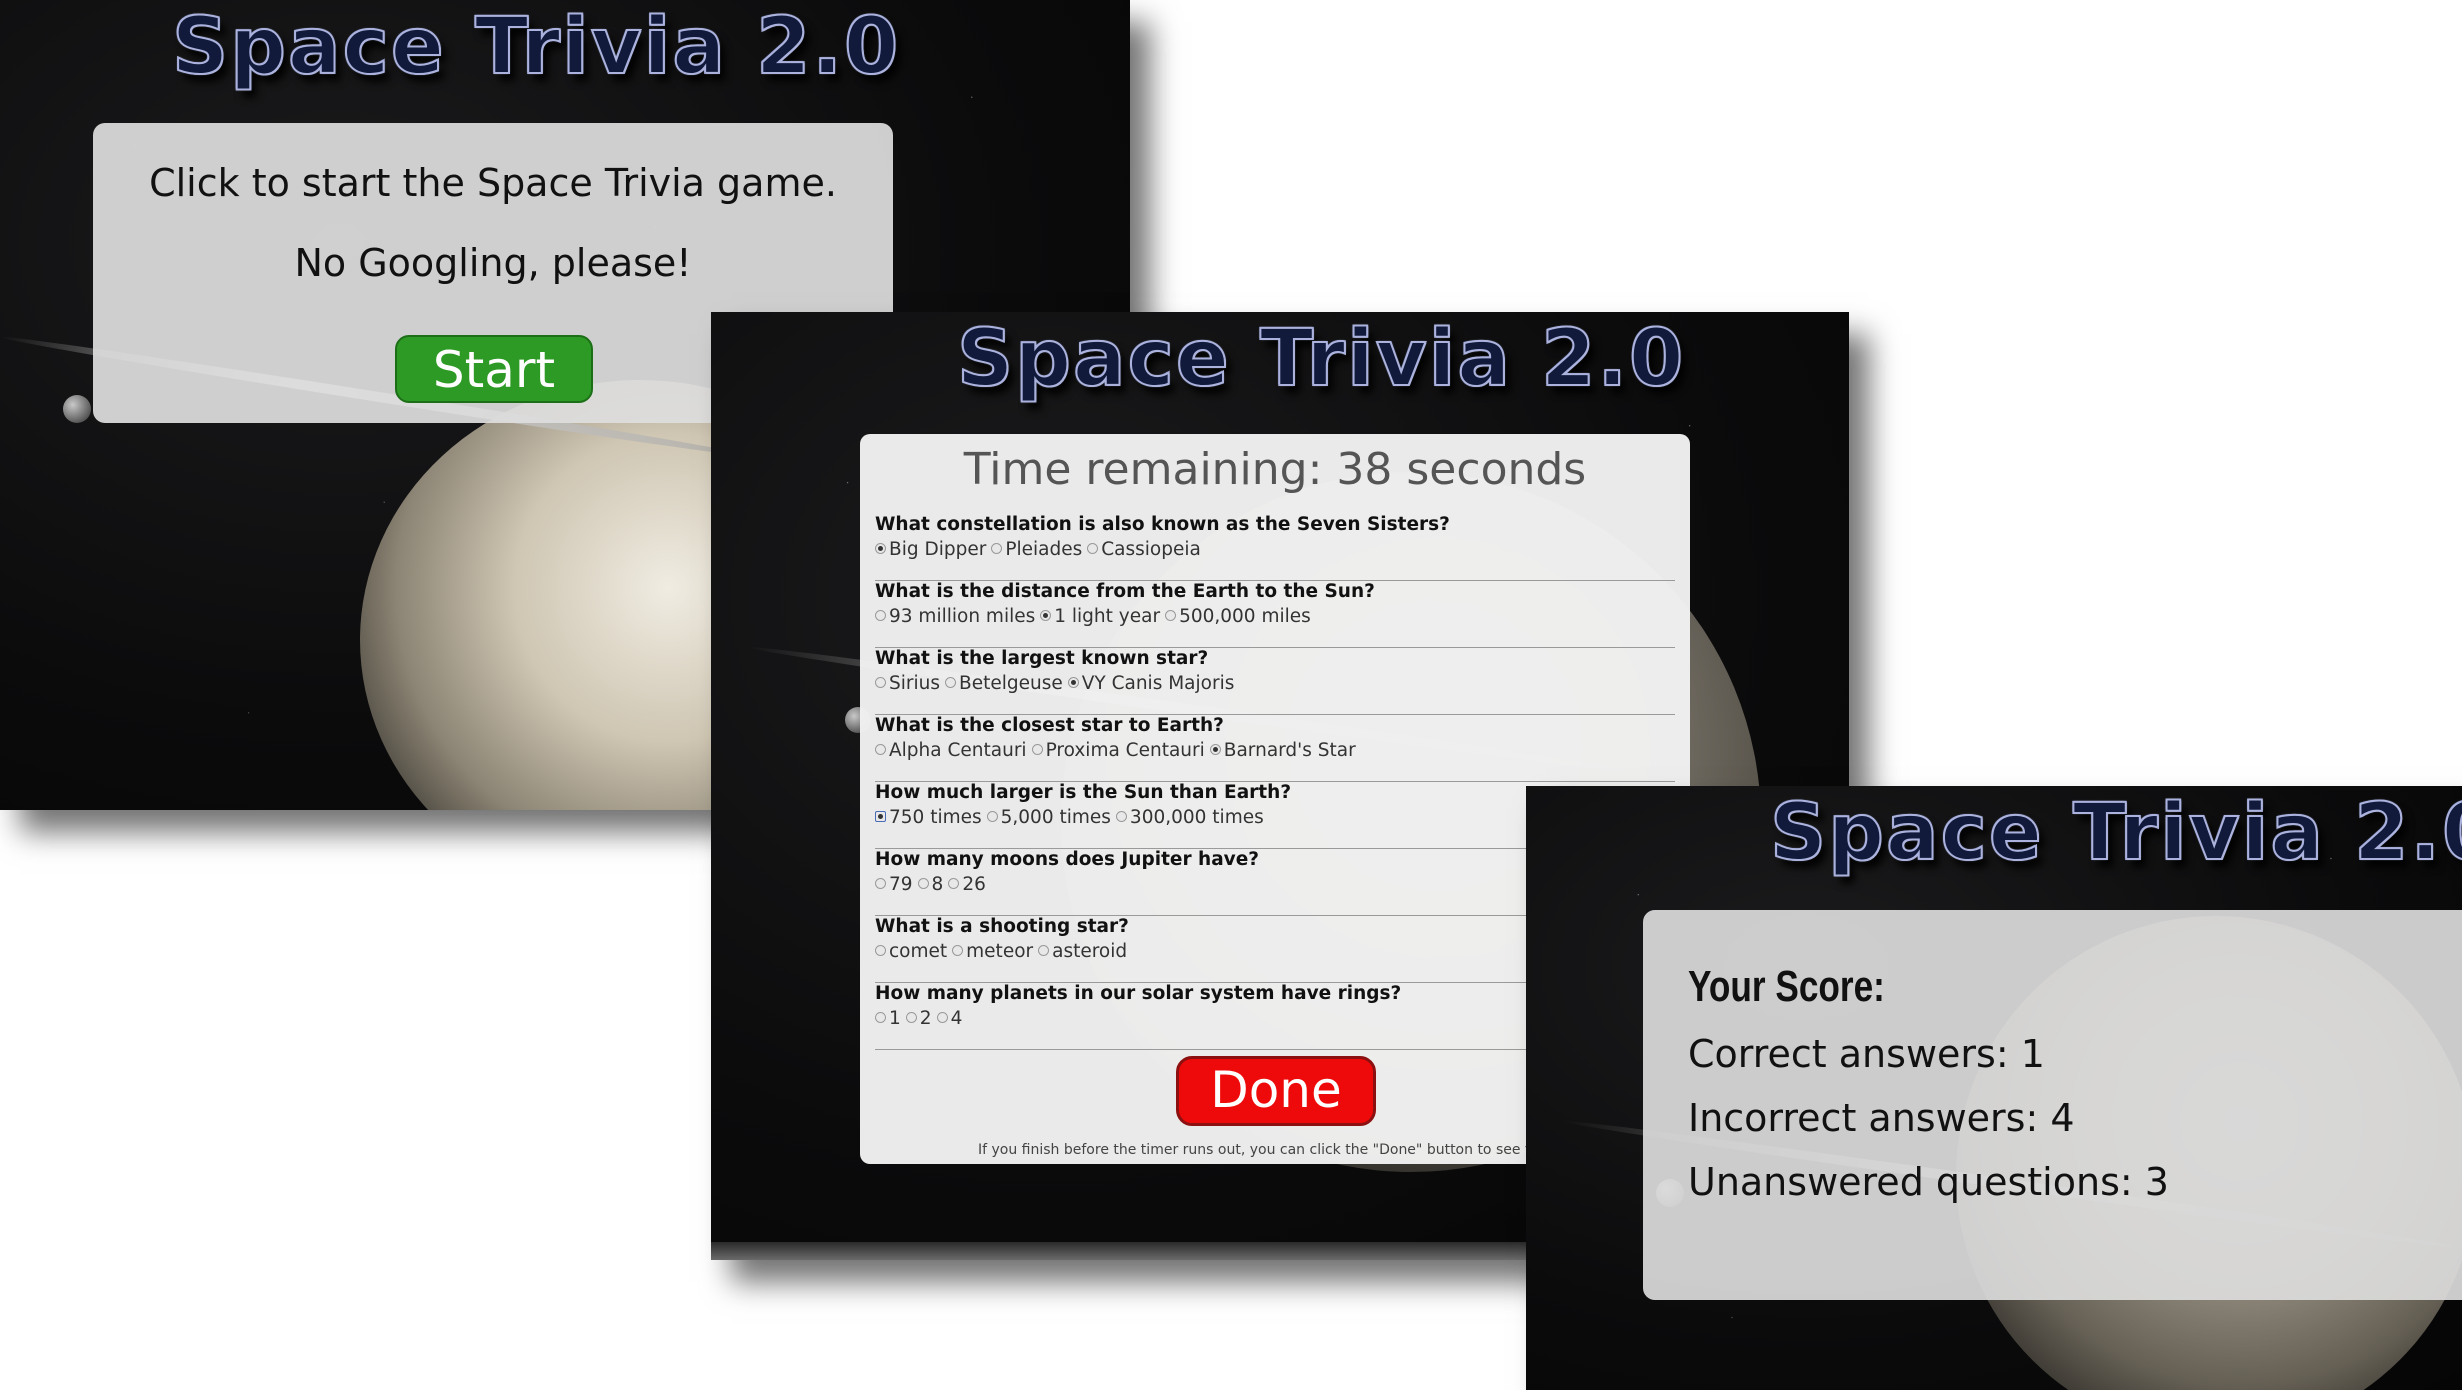 The height and width of the screenshot is (1390, 2462). I want to click on answer-label: Barnard's Star, so click(1289, 750).